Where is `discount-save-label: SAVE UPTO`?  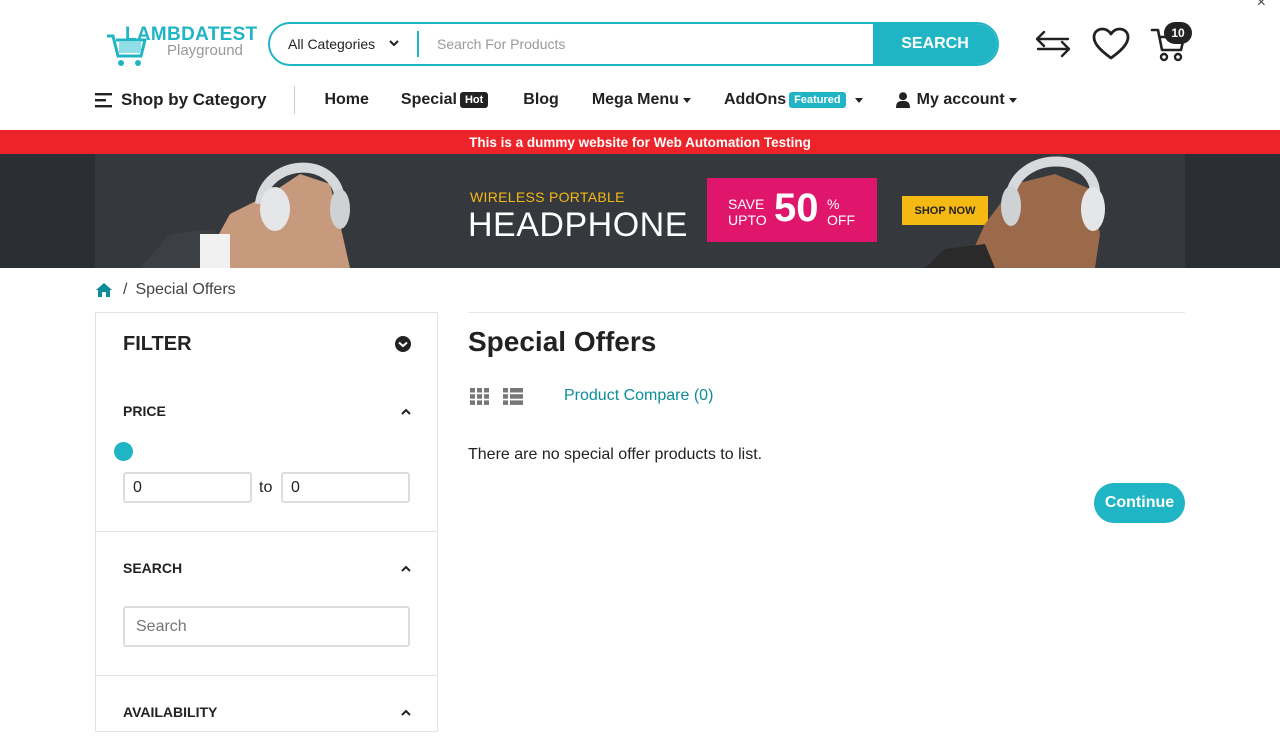
discount-save-label: SAVE UPTO is located at coordinates (747, 212).